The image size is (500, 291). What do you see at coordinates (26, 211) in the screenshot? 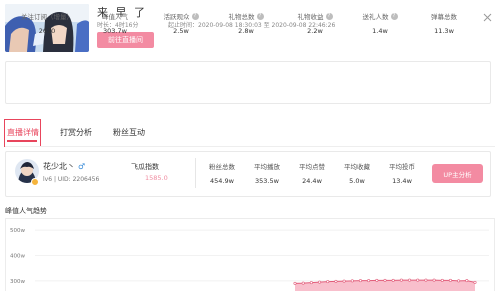
I see `chart-title: 峰值人气趋势` at bounding box center [26, 211].